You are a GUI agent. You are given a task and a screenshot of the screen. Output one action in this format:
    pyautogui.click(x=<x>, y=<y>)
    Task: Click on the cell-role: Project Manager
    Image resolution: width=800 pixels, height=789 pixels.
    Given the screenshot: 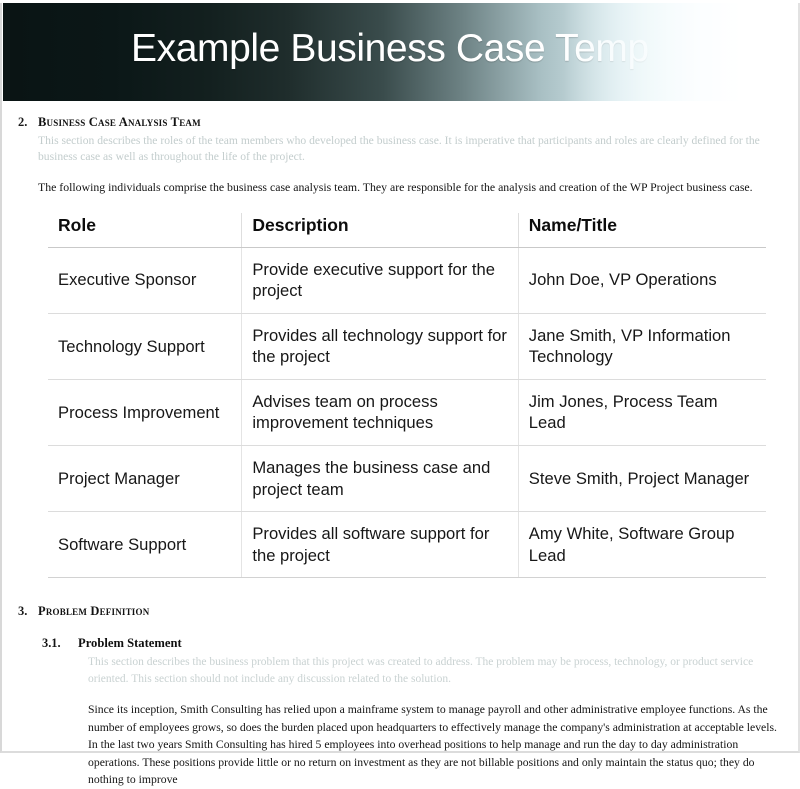 What is the action you would take?
    pyautogui.click(x=145, y=479)
    